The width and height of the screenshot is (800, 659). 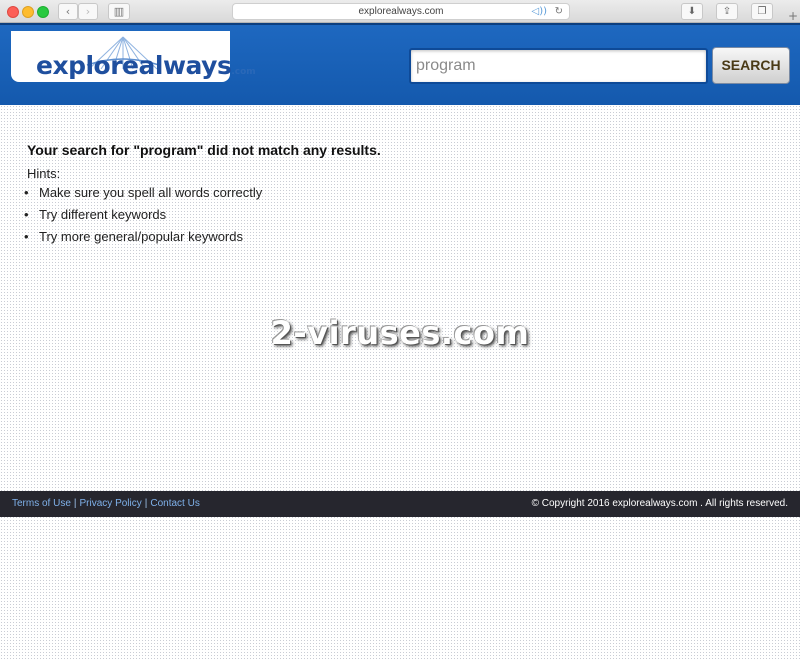 What do you see at coordinates (111, 503) in the screenshot?
I see `privacy-policy-link: Privacy Policy` at bounding box center [111, 503].